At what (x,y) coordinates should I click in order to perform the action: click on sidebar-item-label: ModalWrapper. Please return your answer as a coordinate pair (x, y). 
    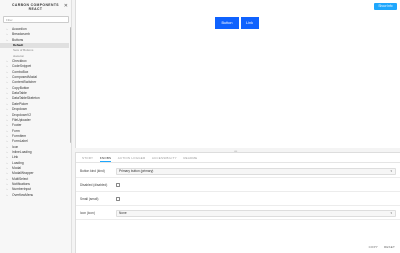
    Looking at the image, I should click on (23, 173).